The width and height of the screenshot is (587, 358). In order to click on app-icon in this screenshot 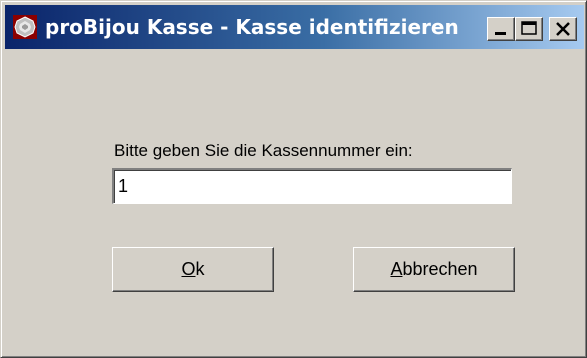, I will do `click(25, 27)`.